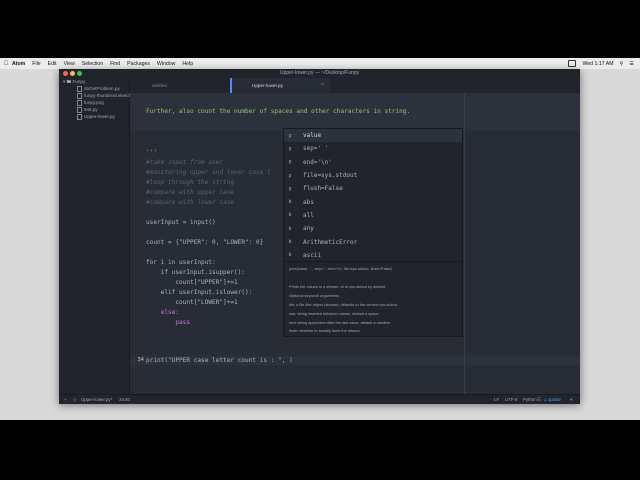  Describe the element at coordinates (373, 255) in the screenshot. I see `autocomplete-item: b ascii` at that location.